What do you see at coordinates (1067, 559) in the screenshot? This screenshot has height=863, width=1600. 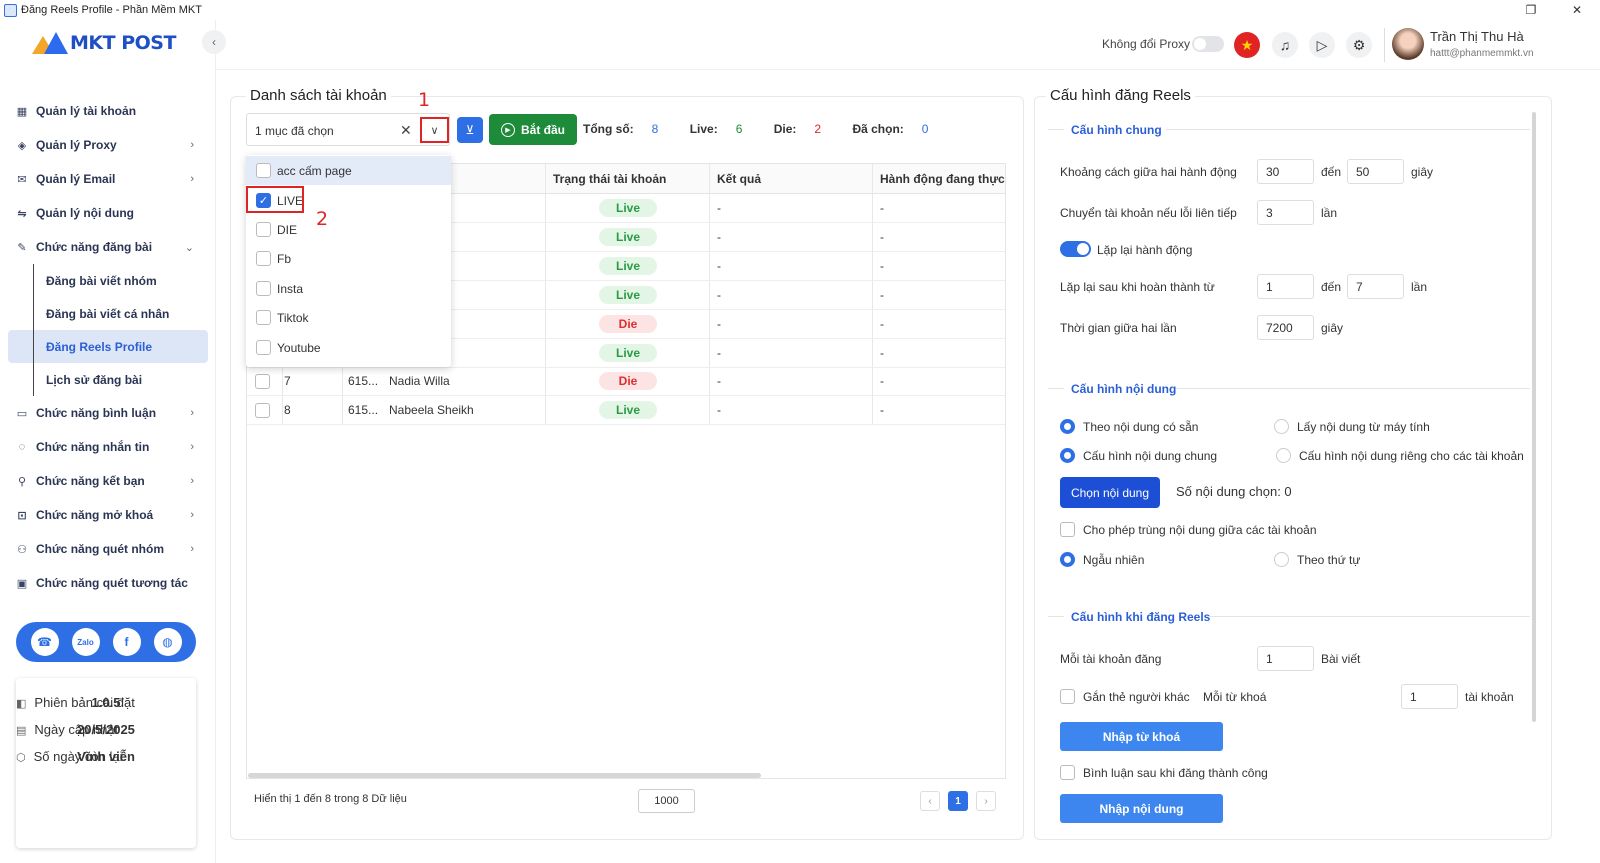 I see `radio-random` at bounding box center [1067, 559].